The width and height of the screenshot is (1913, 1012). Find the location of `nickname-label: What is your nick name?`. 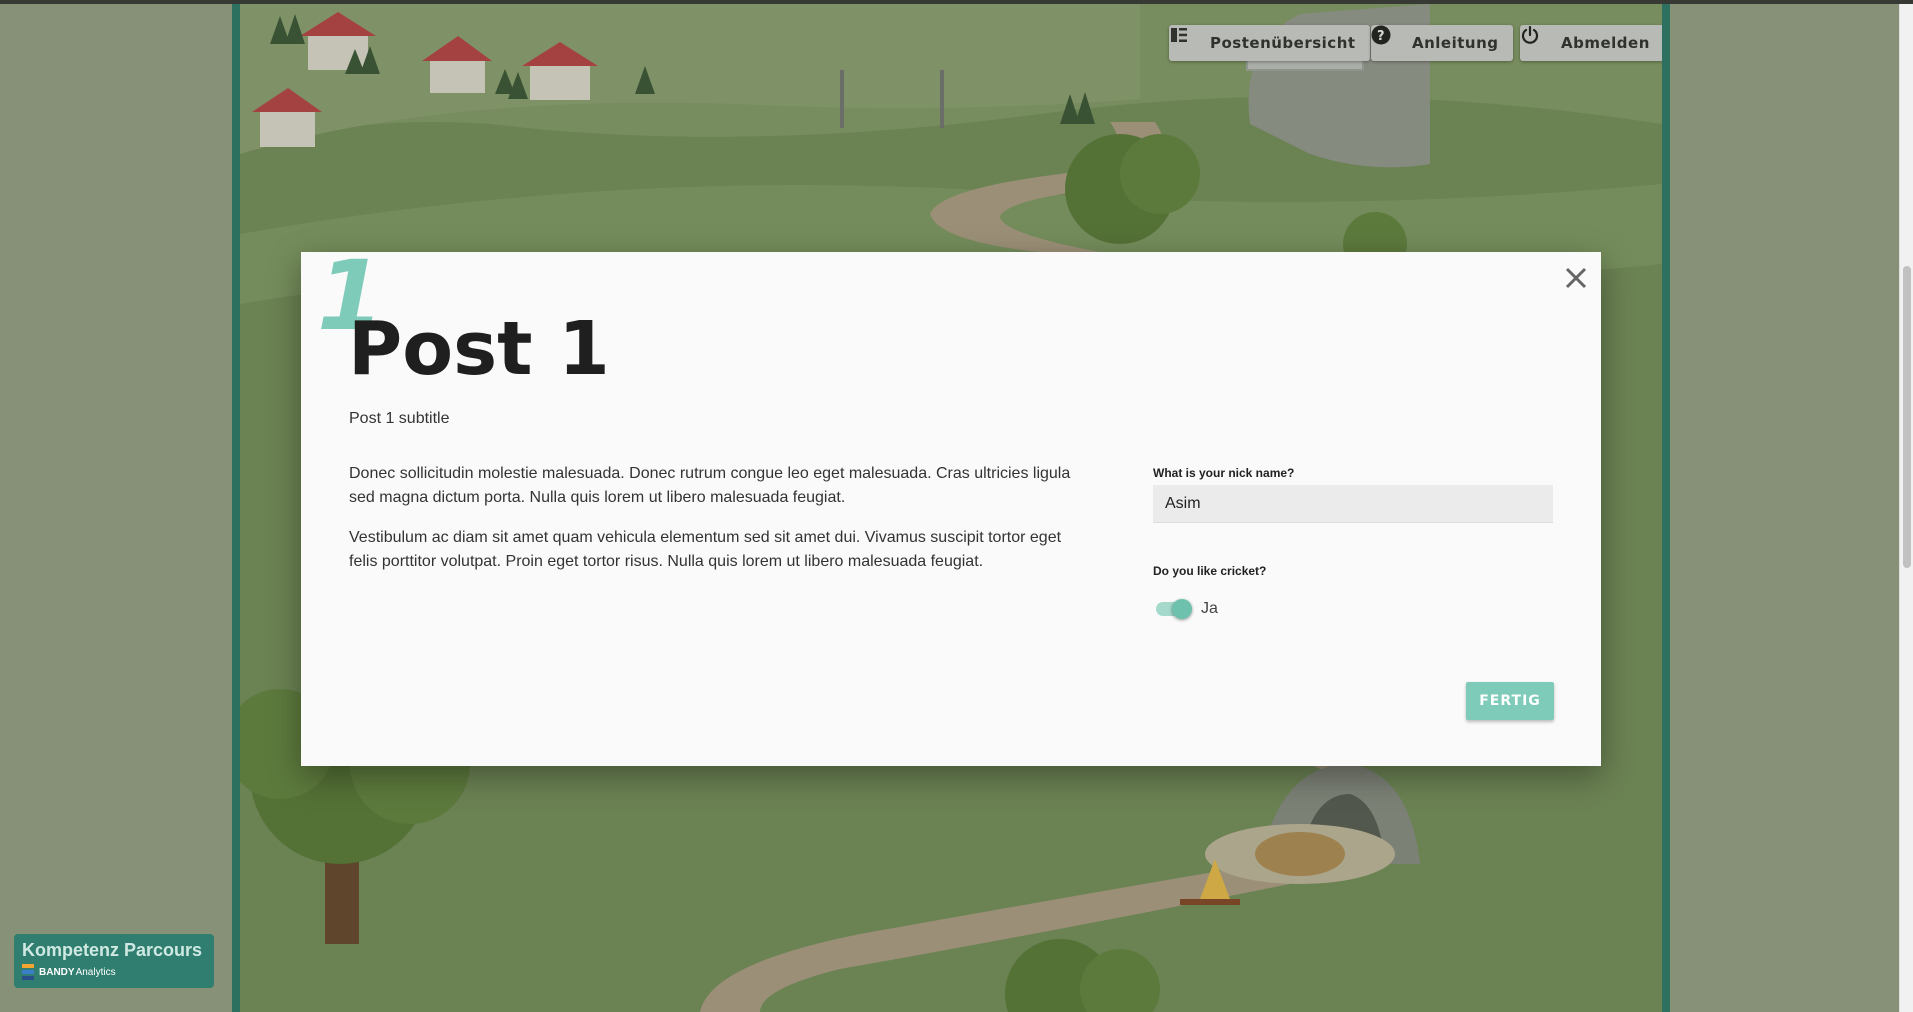

nickname-label: What is your nick name? is located at coordinates (1224, 473).